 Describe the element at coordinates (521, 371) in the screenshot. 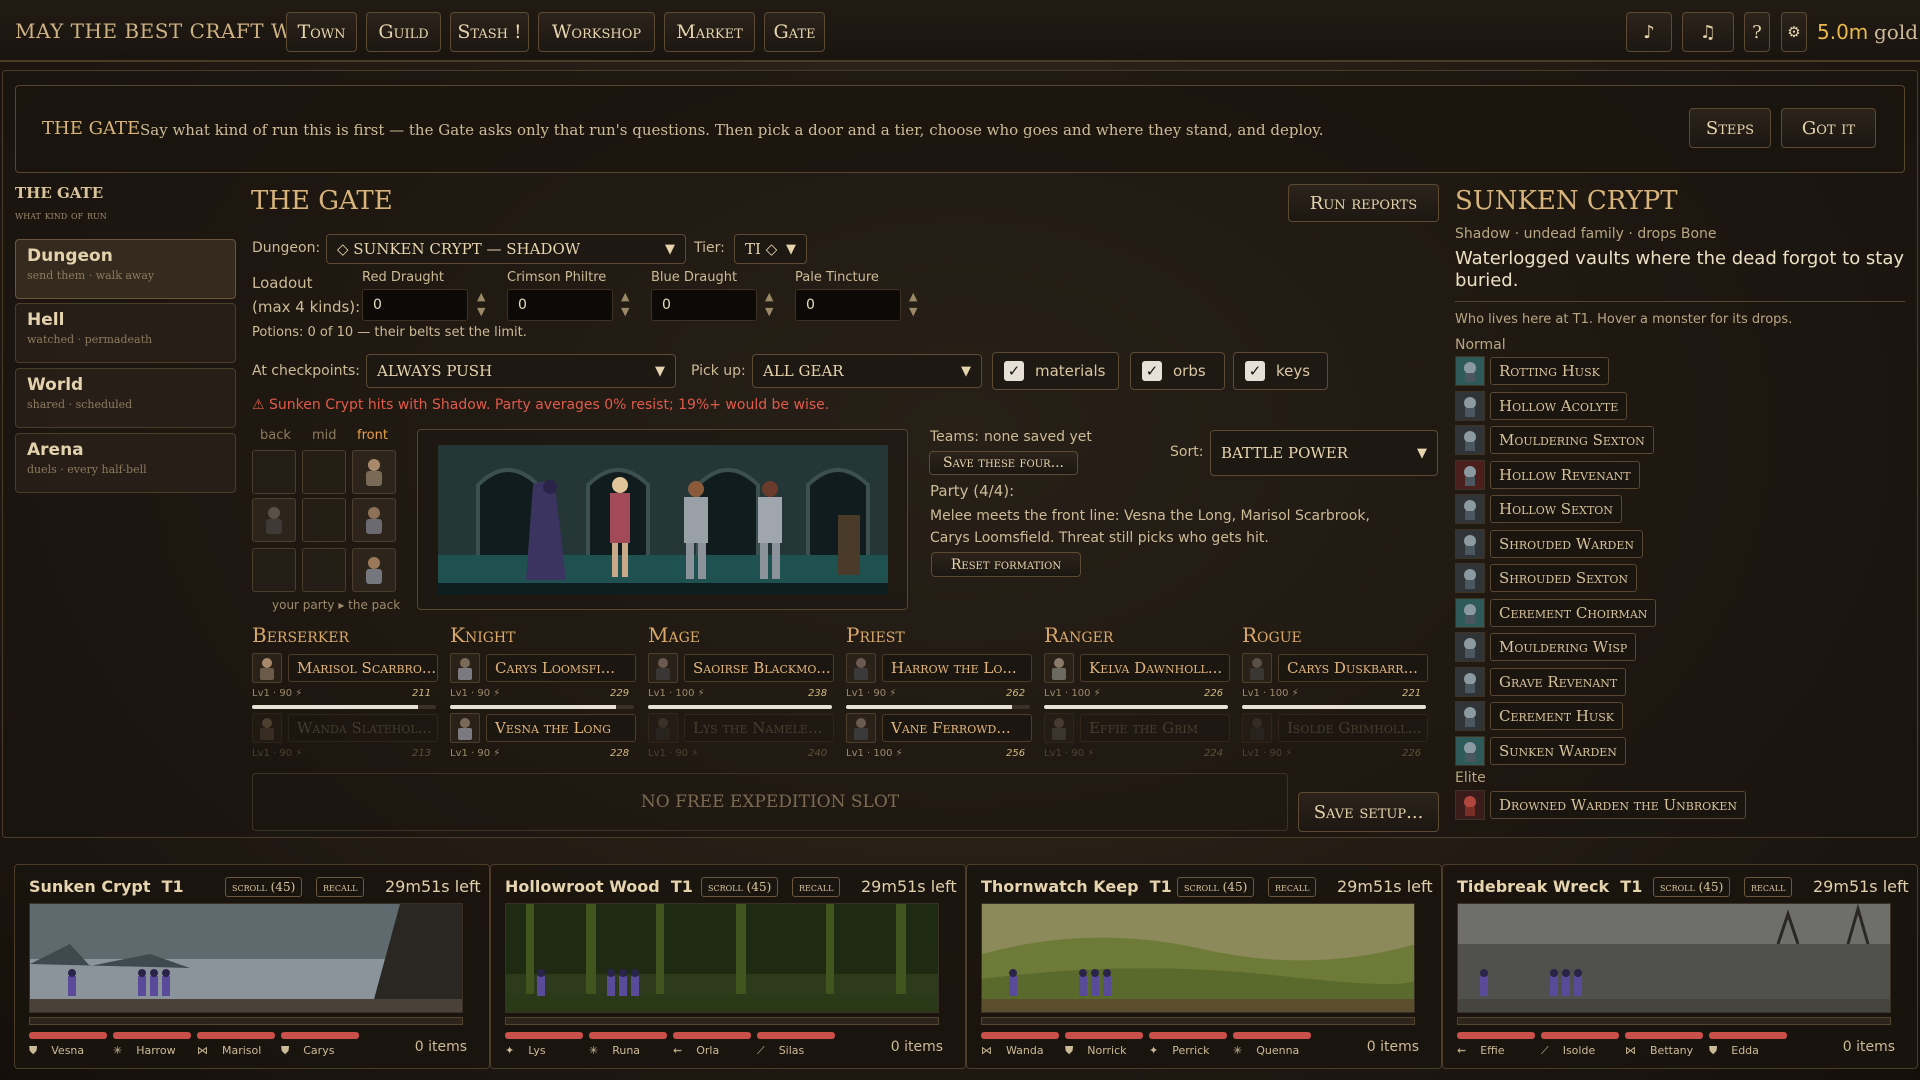

I see `checkpoints-select: ALWAYS PUSH ▼` at that location.